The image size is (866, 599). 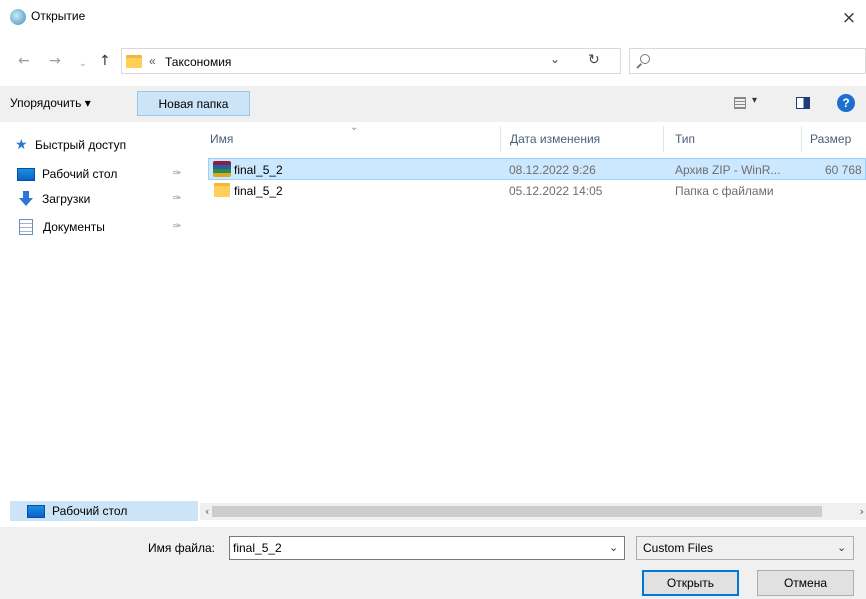 I want to click on back-arrow-icon: ←, so click(x=24, y=61).